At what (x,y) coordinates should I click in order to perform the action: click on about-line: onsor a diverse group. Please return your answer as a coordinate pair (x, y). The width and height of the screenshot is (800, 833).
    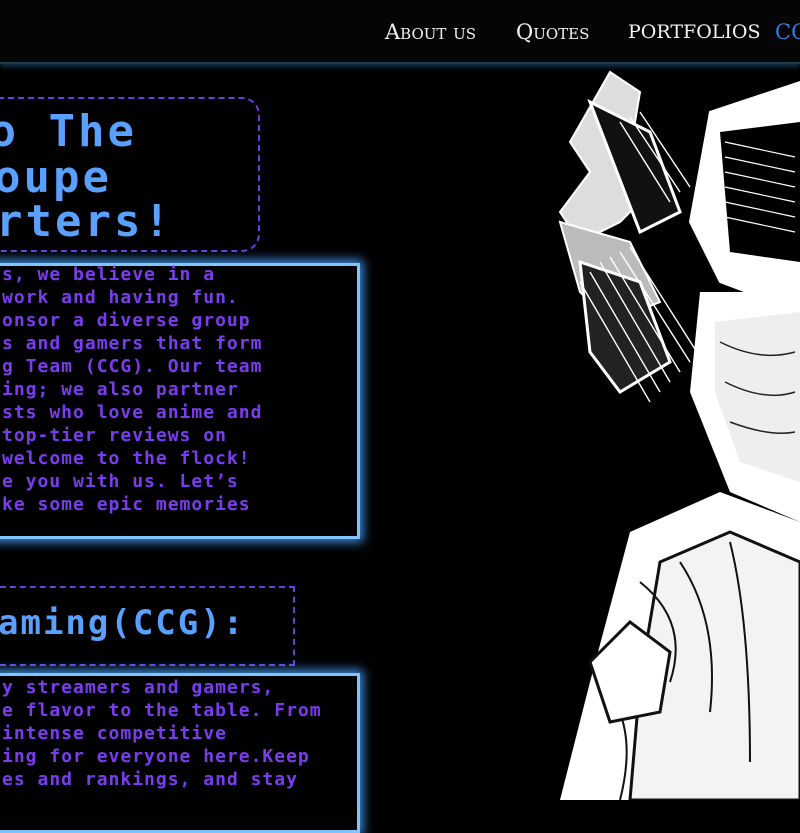
    Looking at the image, I should click on (126, 320).